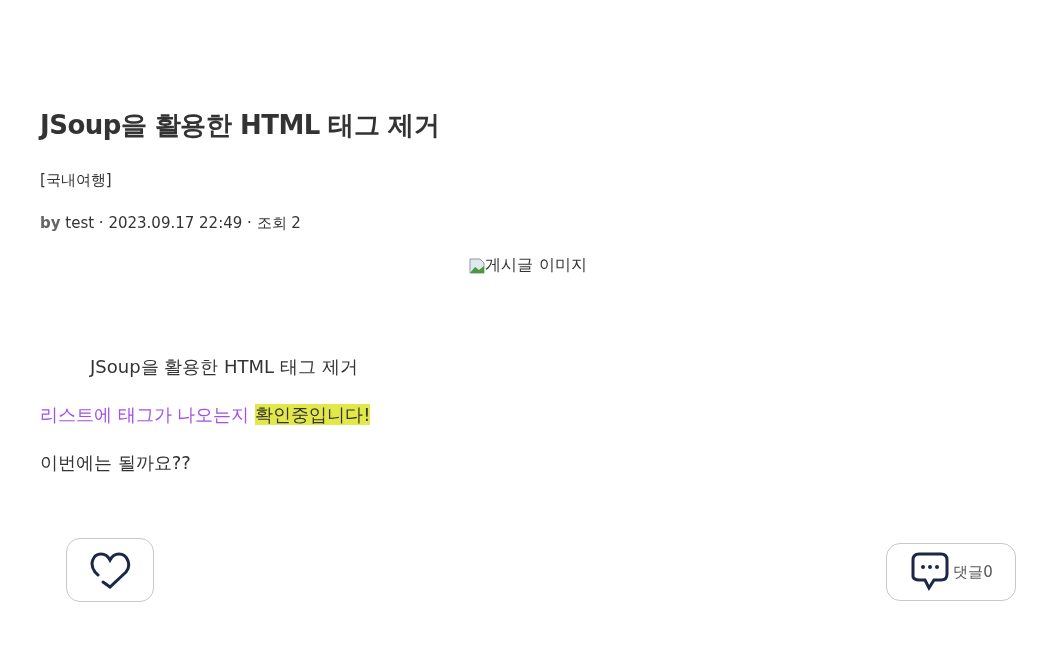 Image resolution: width=1049 pixels, height=651 pixels. What do you see at coordinates (110, 570) in the screenshot?
I see `like-button` at bounding box center [110, 570].